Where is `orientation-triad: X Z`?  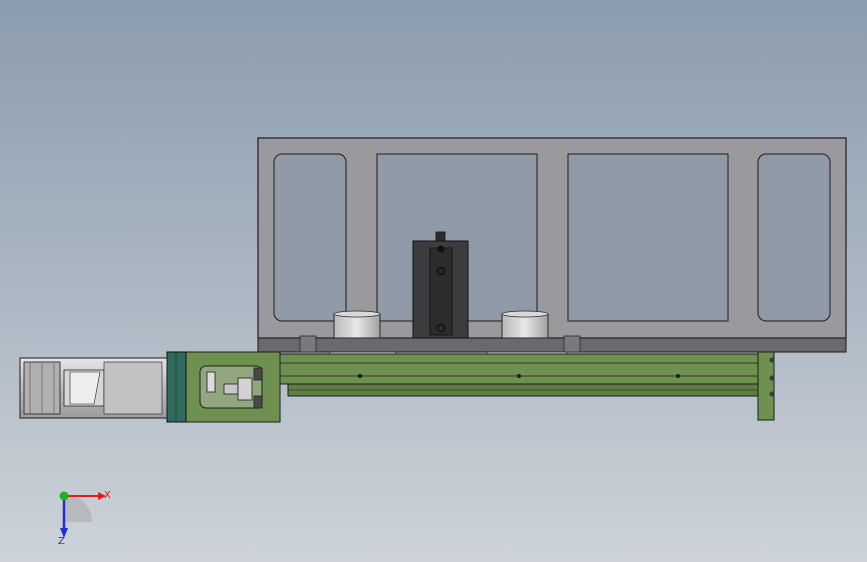 orientation-triad: X Z is located at coordinates (80, 513).